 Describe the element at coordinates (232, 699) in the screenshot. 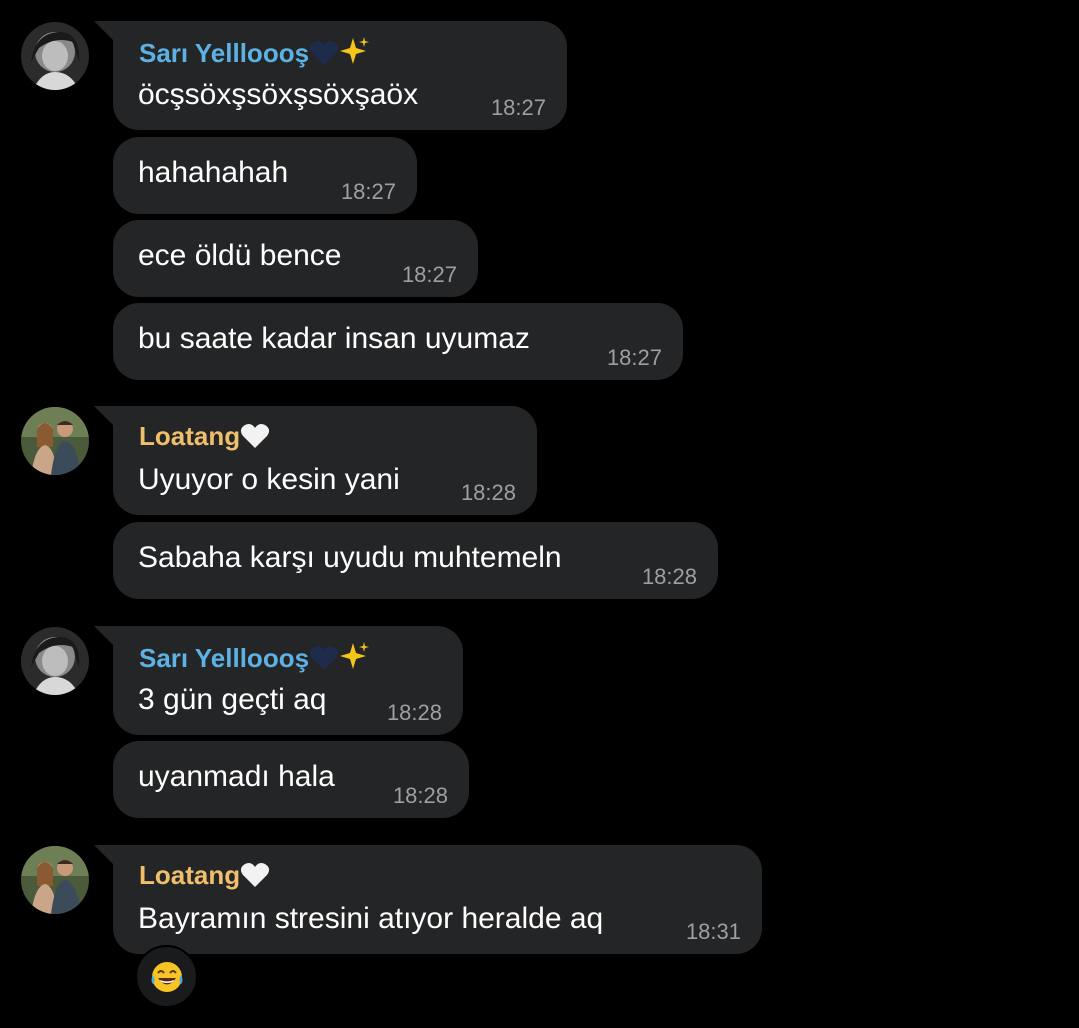

I see `message-text: 3 gün geçti aq` at that location.